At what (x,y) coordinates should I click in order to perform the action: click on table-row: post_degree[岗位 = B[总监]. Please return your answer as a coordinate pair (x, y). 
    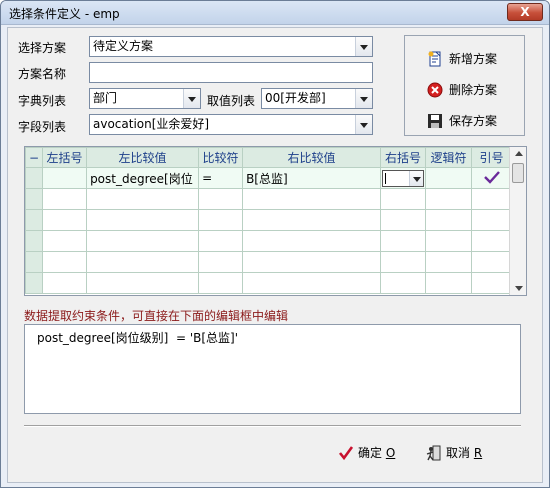
    Looking at the image, I should click on (269, 178).